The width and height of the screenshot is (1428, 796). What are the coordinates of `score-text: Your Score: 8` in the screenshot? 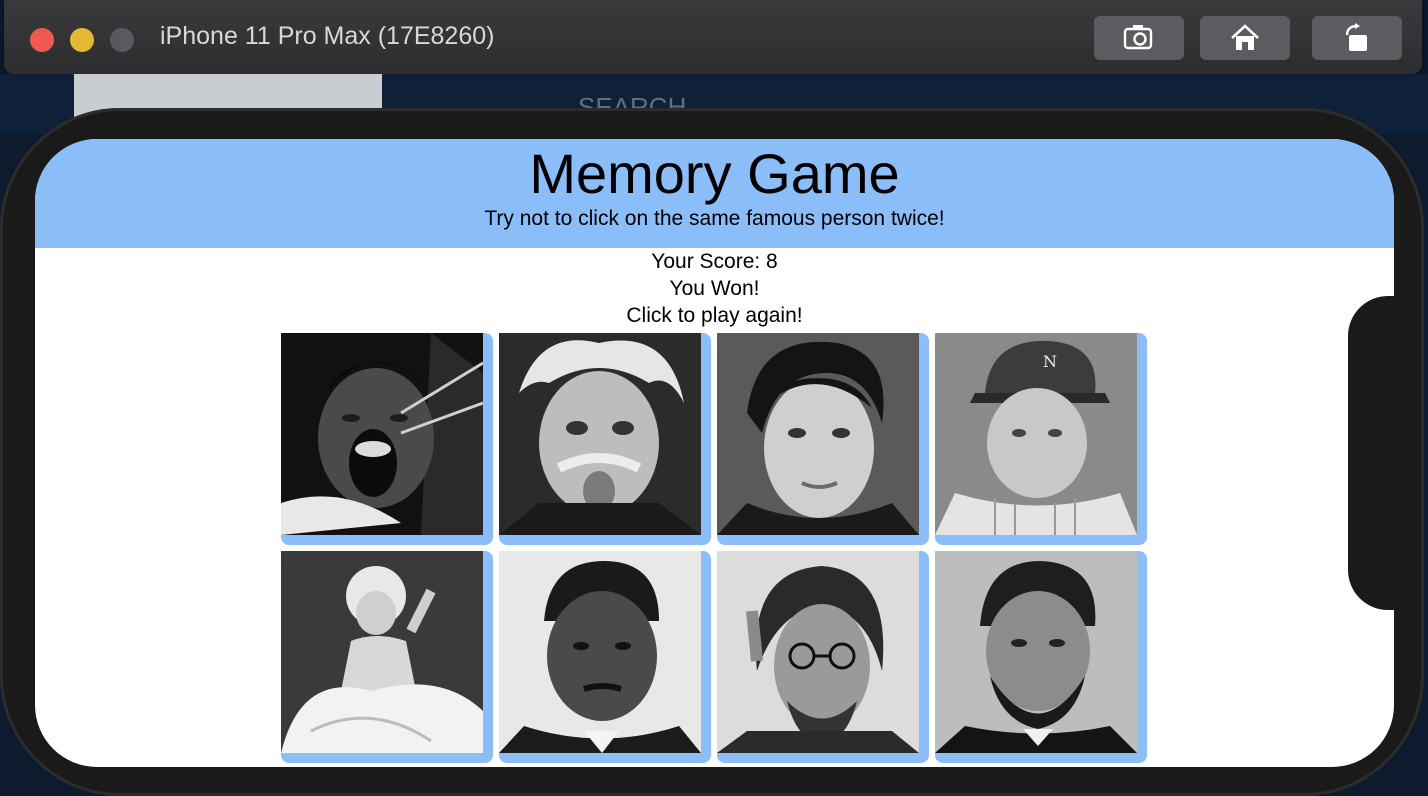 It's located at (714, 261).